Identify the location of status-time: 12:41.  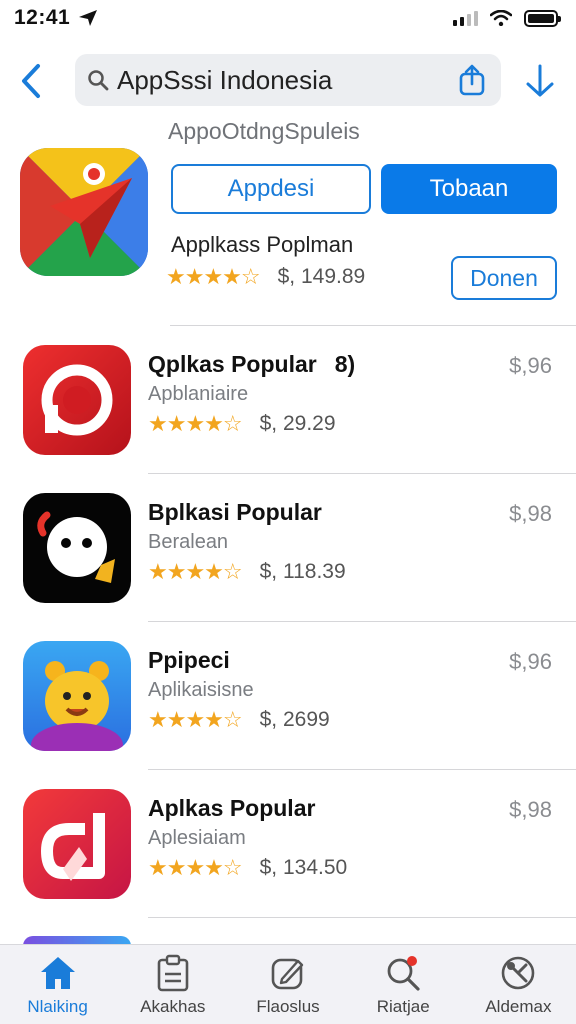
(56, 18).